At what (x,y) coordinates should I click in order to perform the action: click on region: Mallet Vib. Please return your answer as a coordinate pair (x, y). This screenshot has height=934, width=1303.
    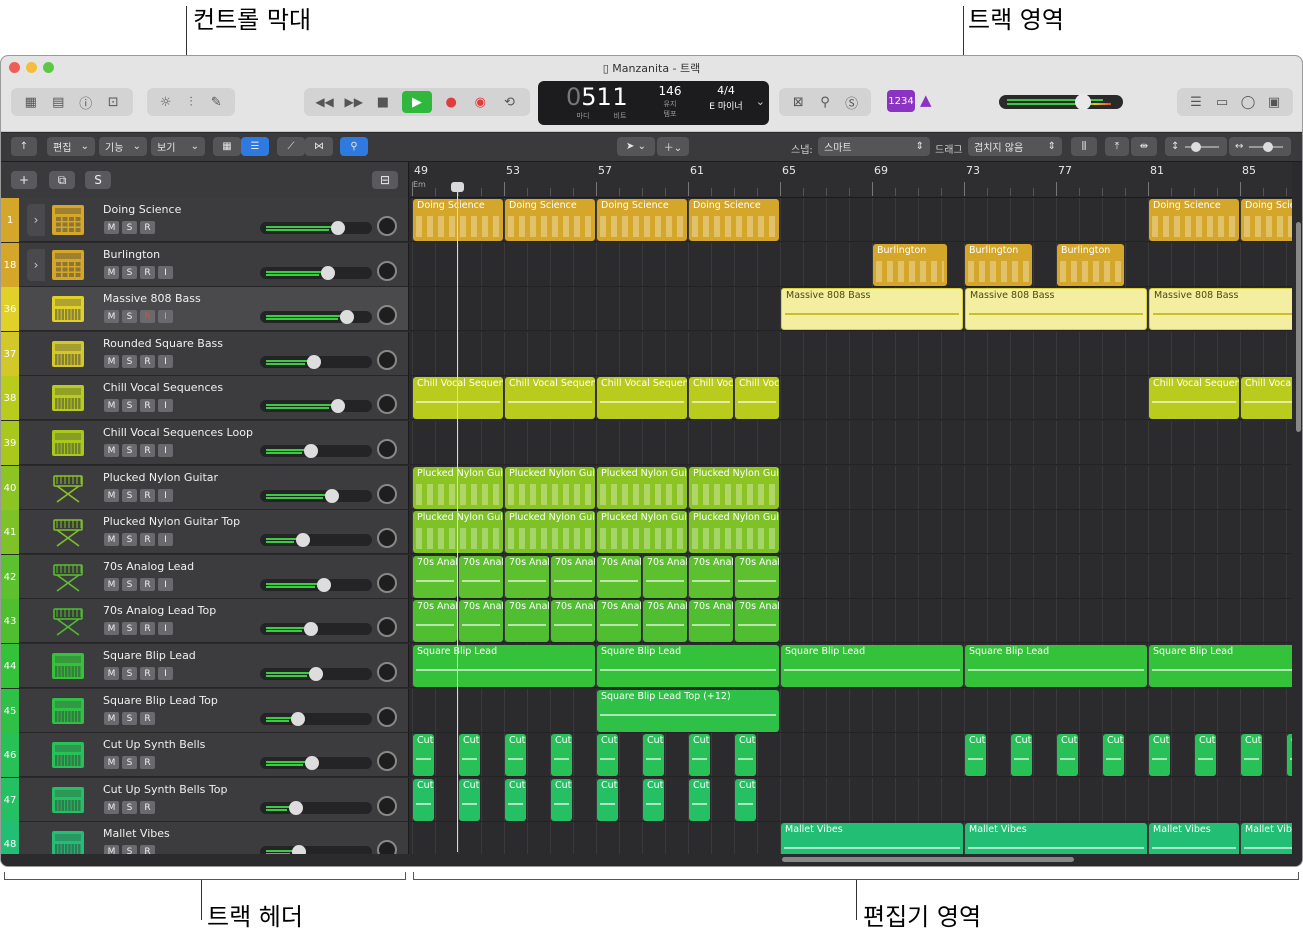
    Looking at the image, I should click on (1266, 838).